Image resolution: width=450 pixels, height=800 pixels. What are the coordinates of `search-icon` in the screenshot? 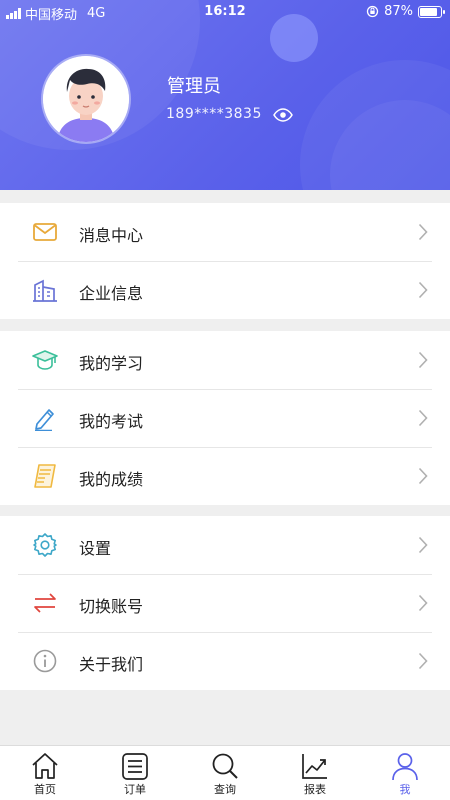 It's located at (225, 766).